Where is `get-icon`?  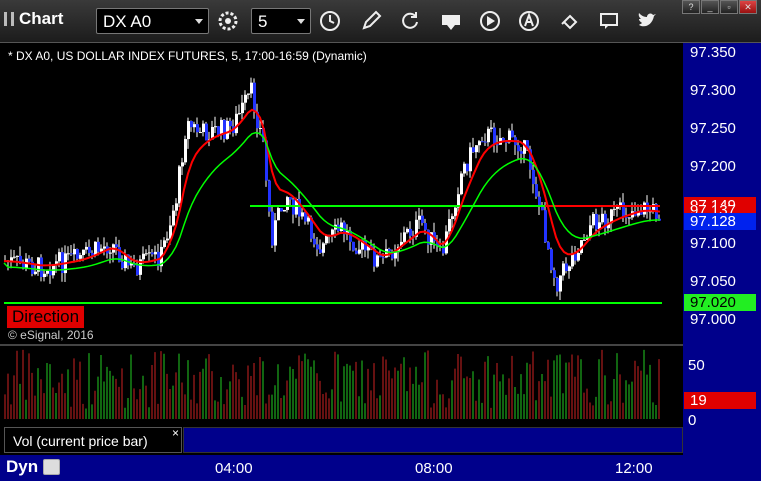
get-icon is located at coordinates (451, 21).